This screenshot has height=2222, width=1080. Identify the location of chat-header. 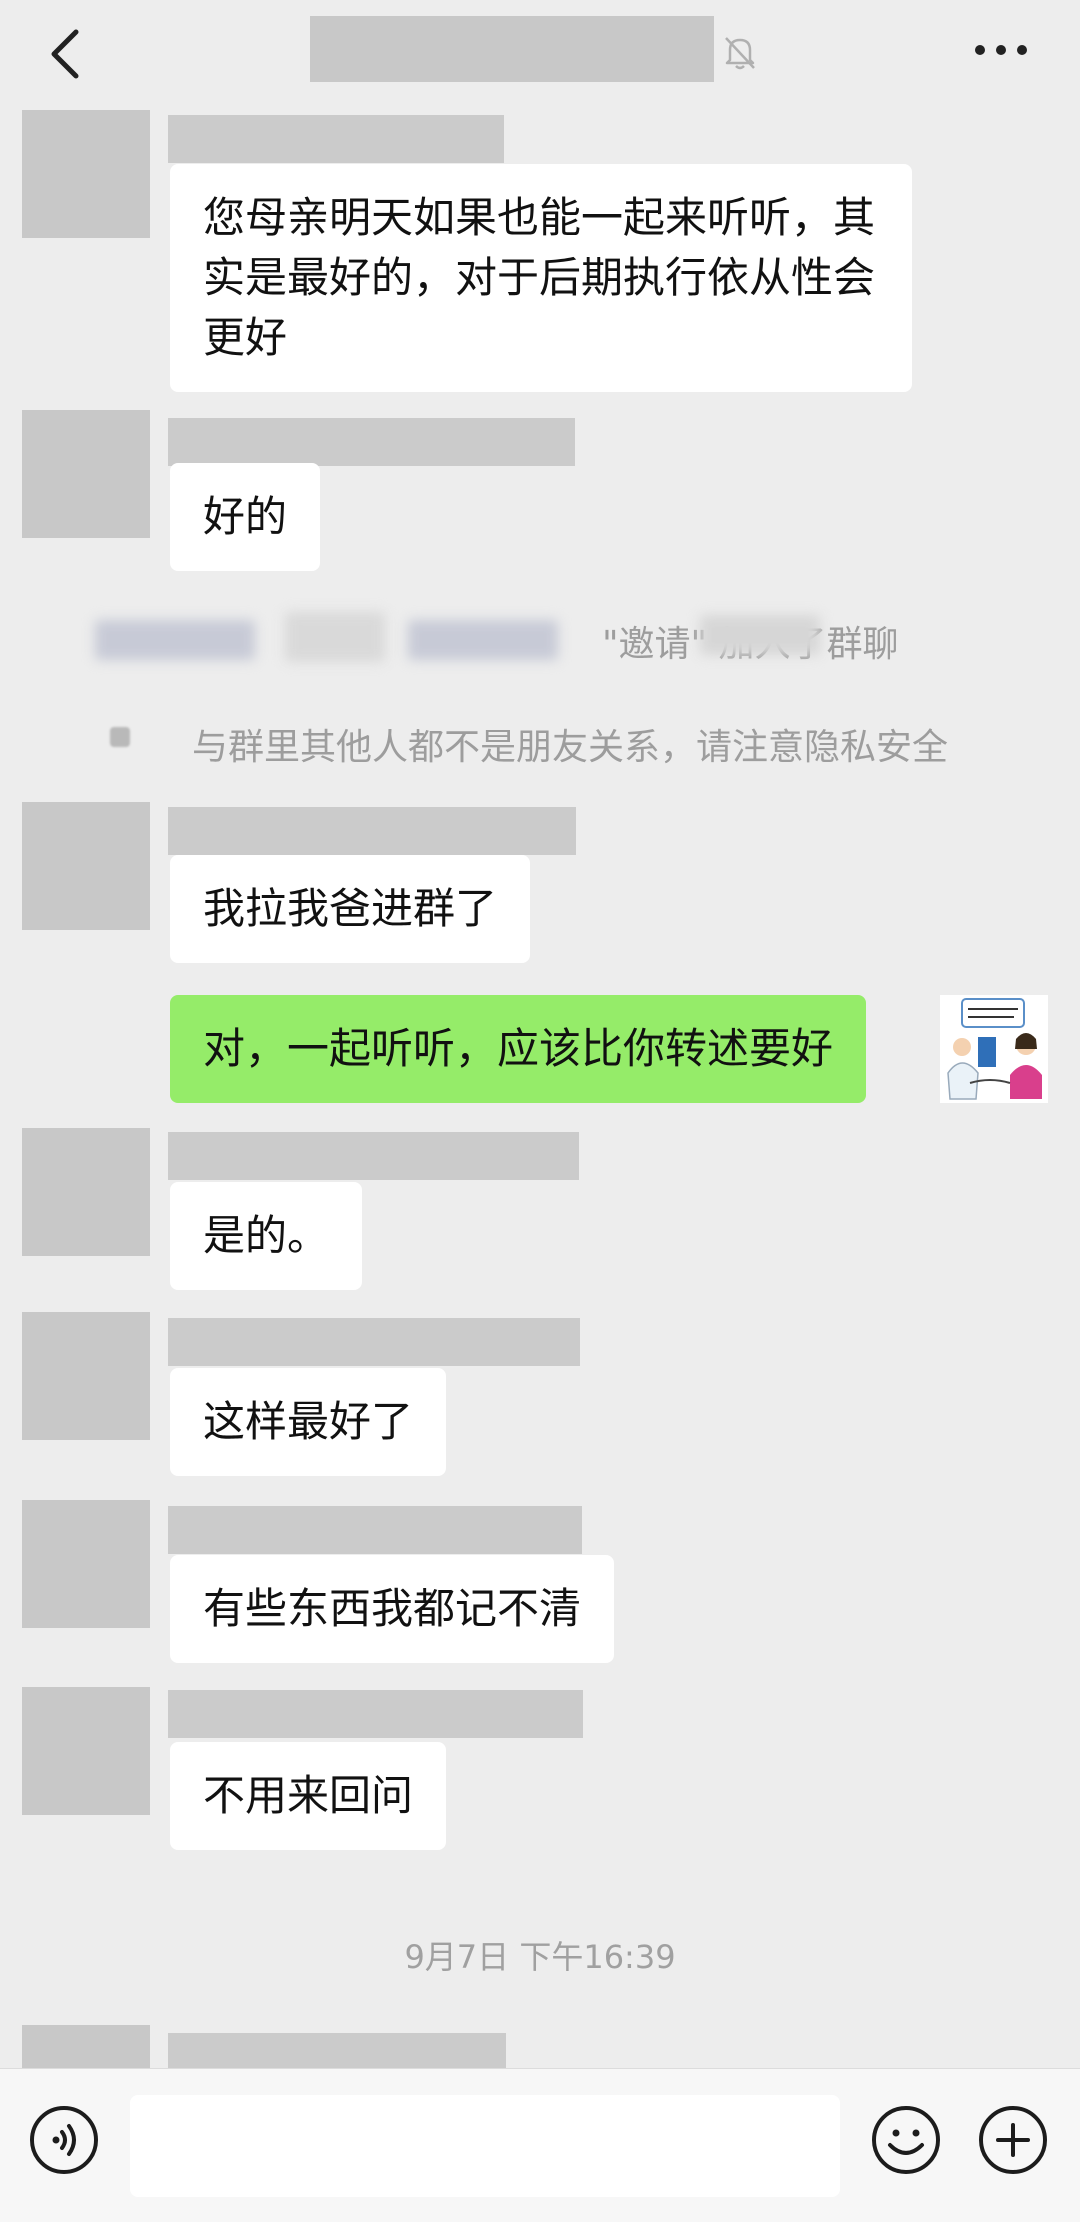
(540, 56).